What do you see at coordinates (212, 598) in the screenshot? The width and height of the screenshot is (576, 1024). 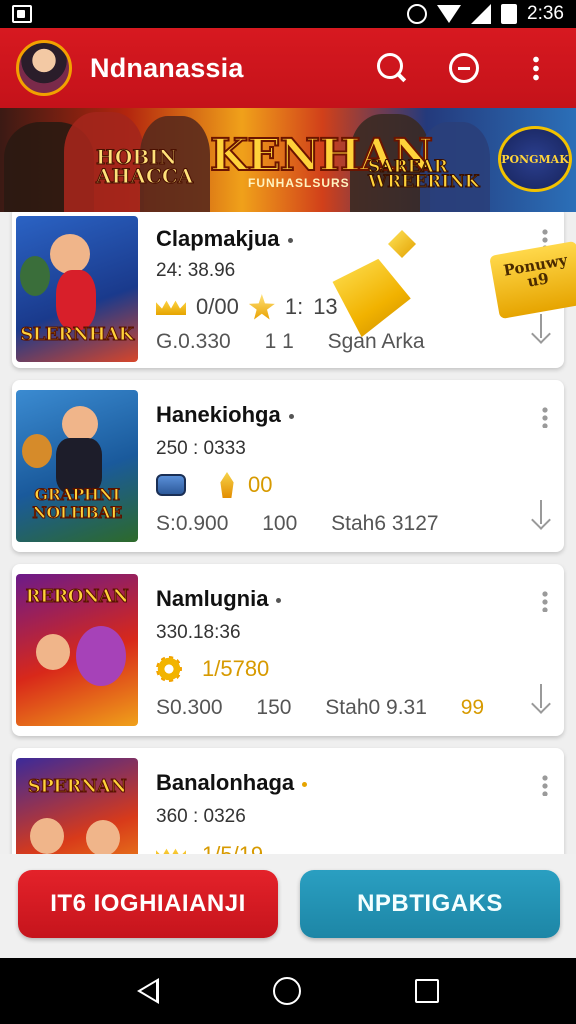 I see `game-name: Namlugnia` at bounding box center [212, 598].